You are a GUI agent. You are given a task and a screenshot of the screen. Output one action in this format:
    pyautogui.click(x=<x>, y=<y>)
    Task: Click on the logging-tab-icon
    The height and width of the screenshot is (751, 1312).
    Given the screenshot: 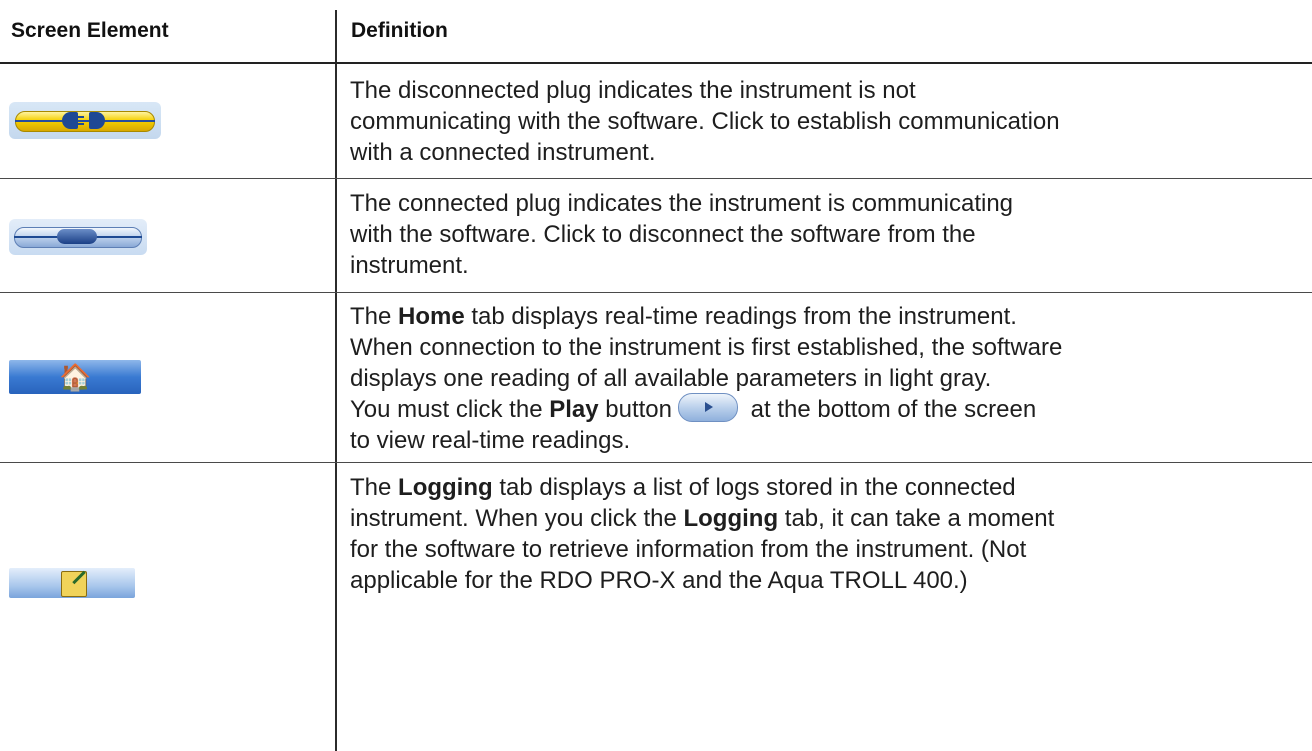 What is the action you would take?
    pyautogui.click(x=72, y=583)
    